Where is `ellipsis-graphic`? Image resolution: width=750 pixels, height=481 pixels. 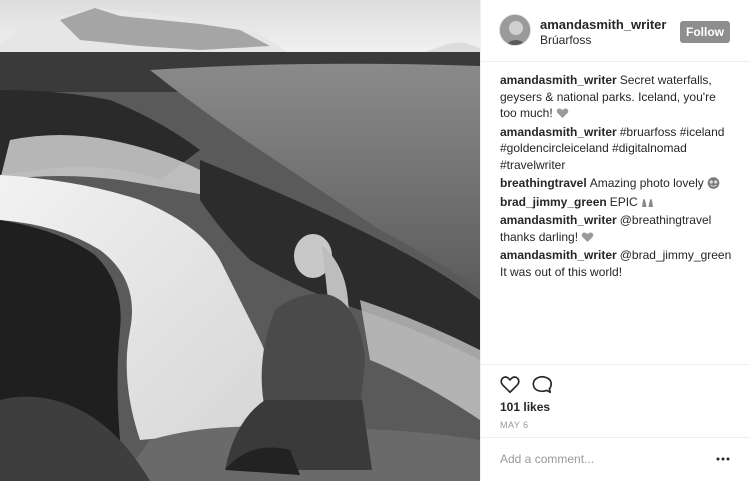
ellipsis-graphic is located at coordinates (723, 459).